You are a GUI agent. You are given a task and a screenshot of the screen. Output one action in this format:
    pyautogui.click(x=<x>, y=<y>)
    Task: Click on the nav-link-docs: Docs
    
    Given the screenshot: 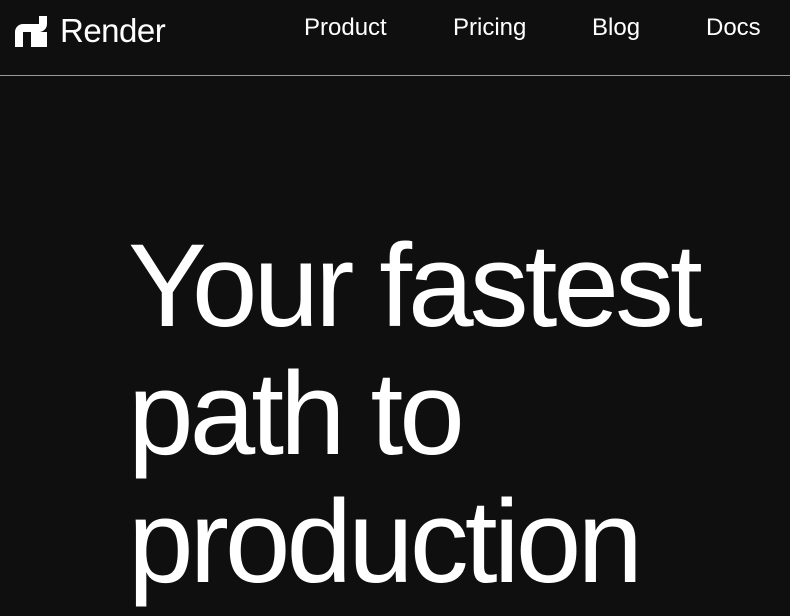 What is the action you would take?
    pyautogui.click(x=733, y=28)
    